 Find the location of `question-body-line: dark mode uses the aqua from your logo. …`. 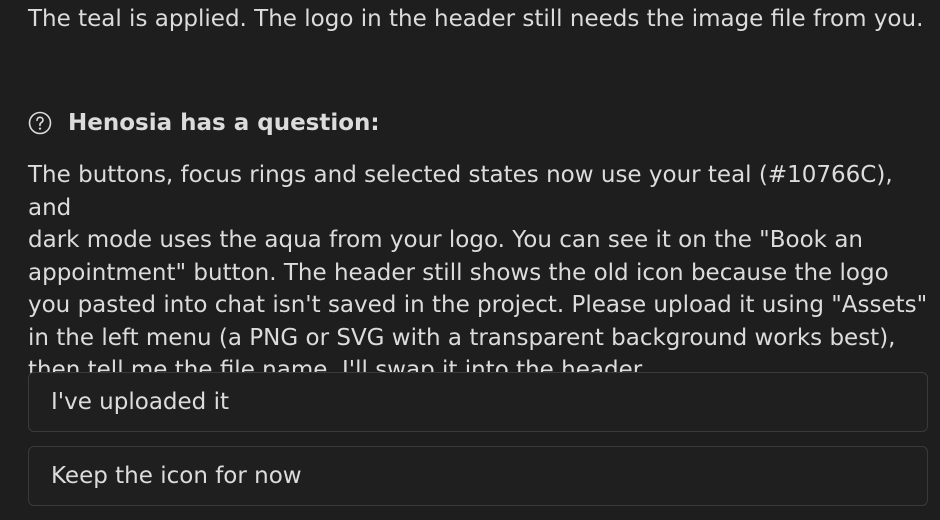

question-body-line: dark mode uses the aqua from your logo. … is located at coordinates (445, 240).